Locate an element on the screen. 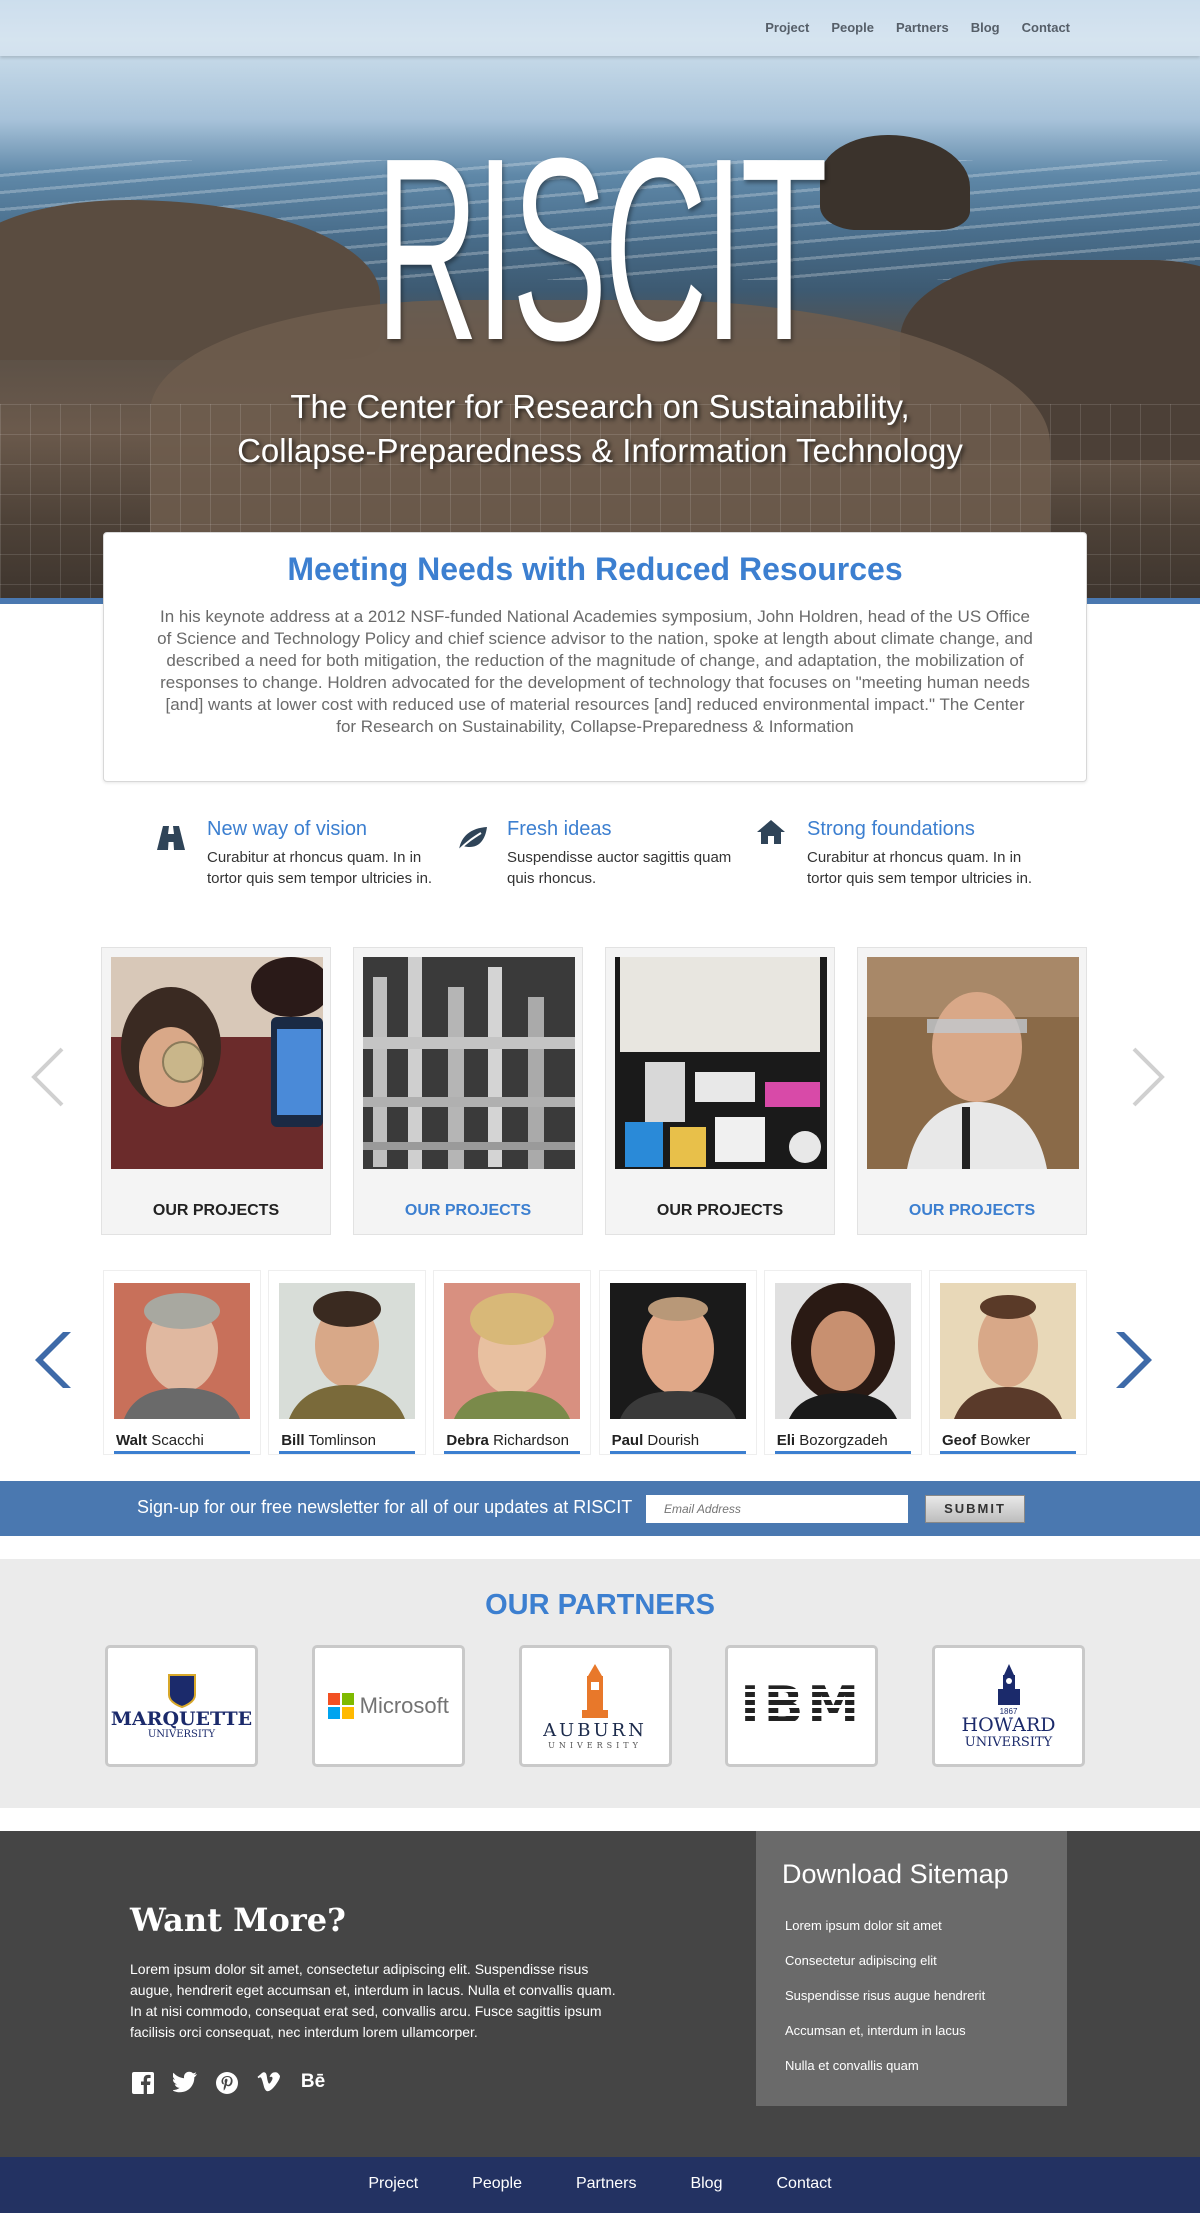 This screenshot has height=2213, width=1200. pinterest-icon is located at coordinates (227, 2086).